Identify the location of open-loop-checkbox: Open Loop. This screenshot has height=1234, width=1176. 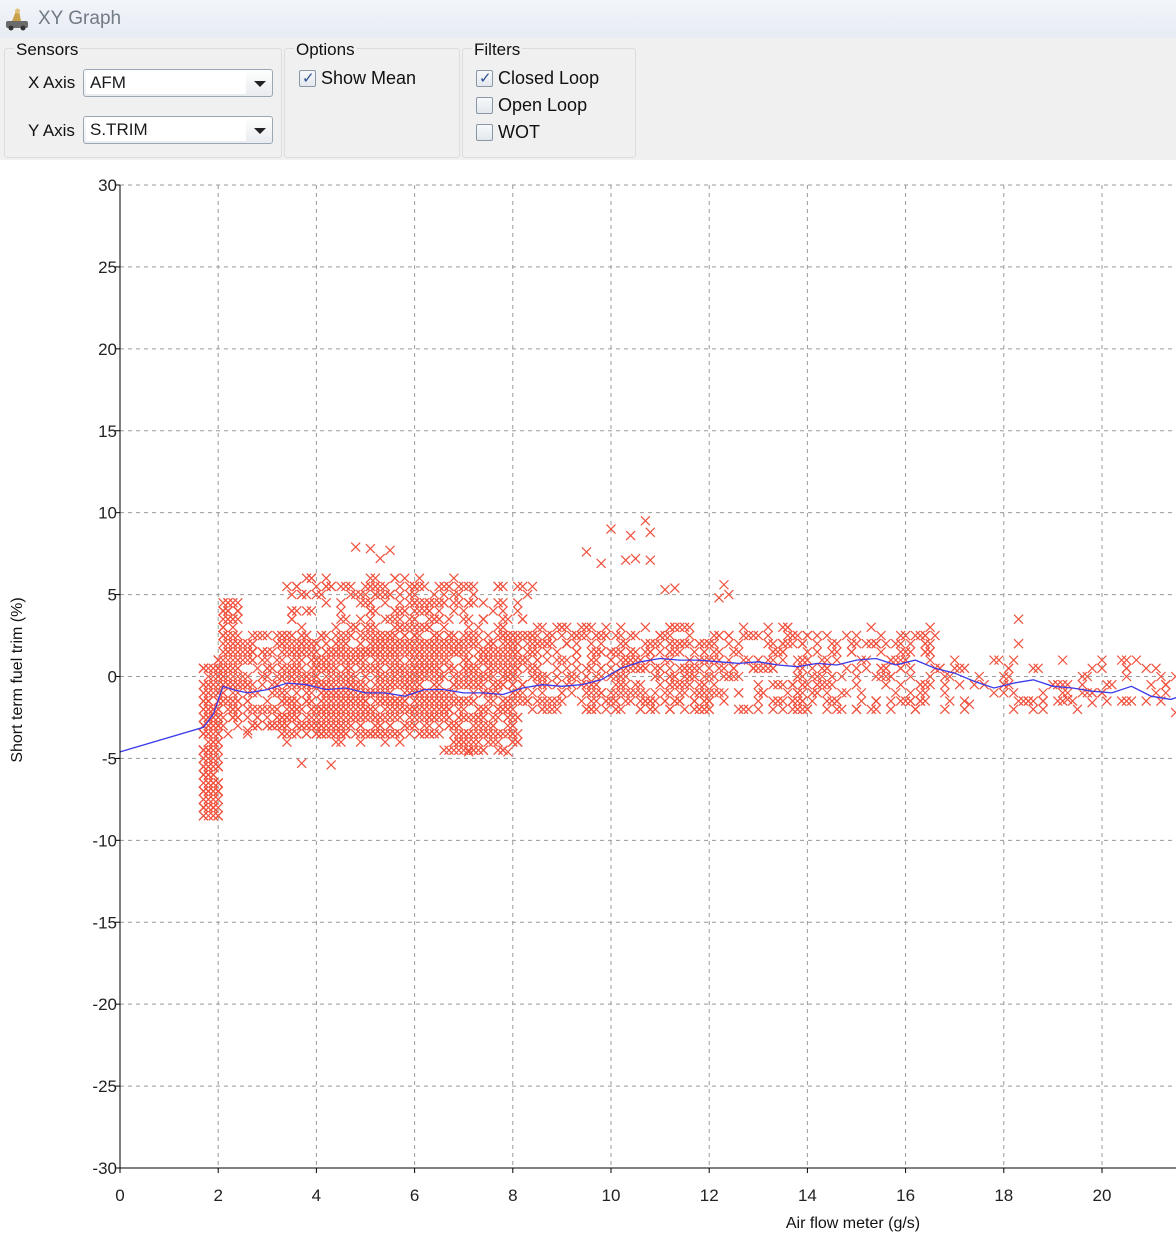
(551, 106).